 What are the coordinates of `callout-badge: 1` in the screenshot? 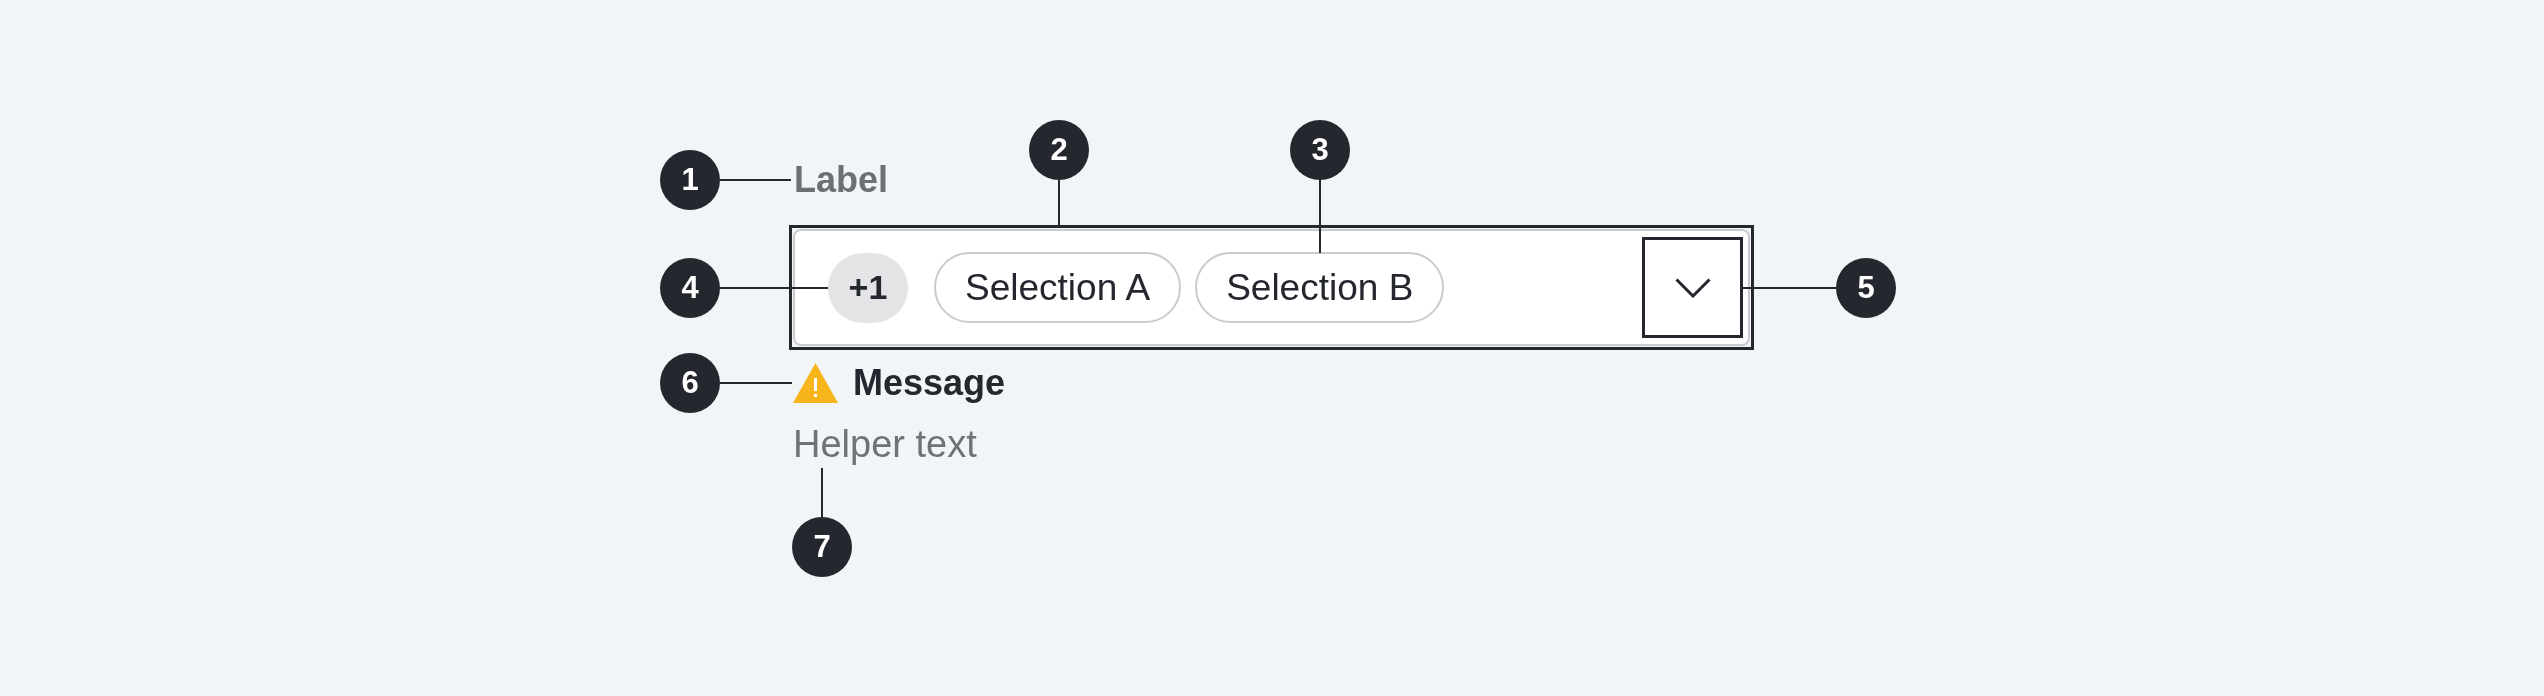 It's located at (690, 180).